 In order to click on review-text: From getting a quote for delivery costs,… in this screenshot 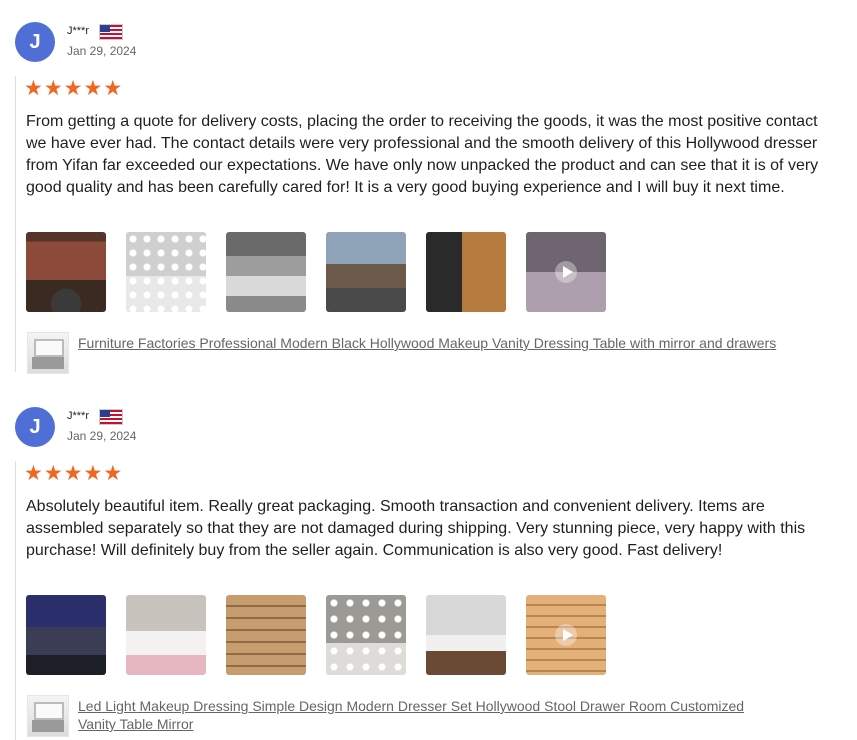, I will do `click(422, 154)`.